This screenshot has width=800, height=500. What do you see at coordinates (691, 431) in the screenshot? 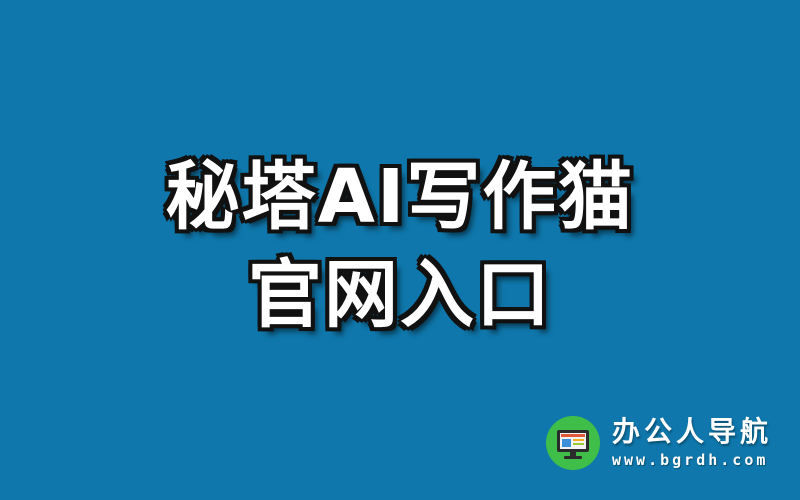
I see `brand-name: 办公人导航` at bounding box center [691, 431].